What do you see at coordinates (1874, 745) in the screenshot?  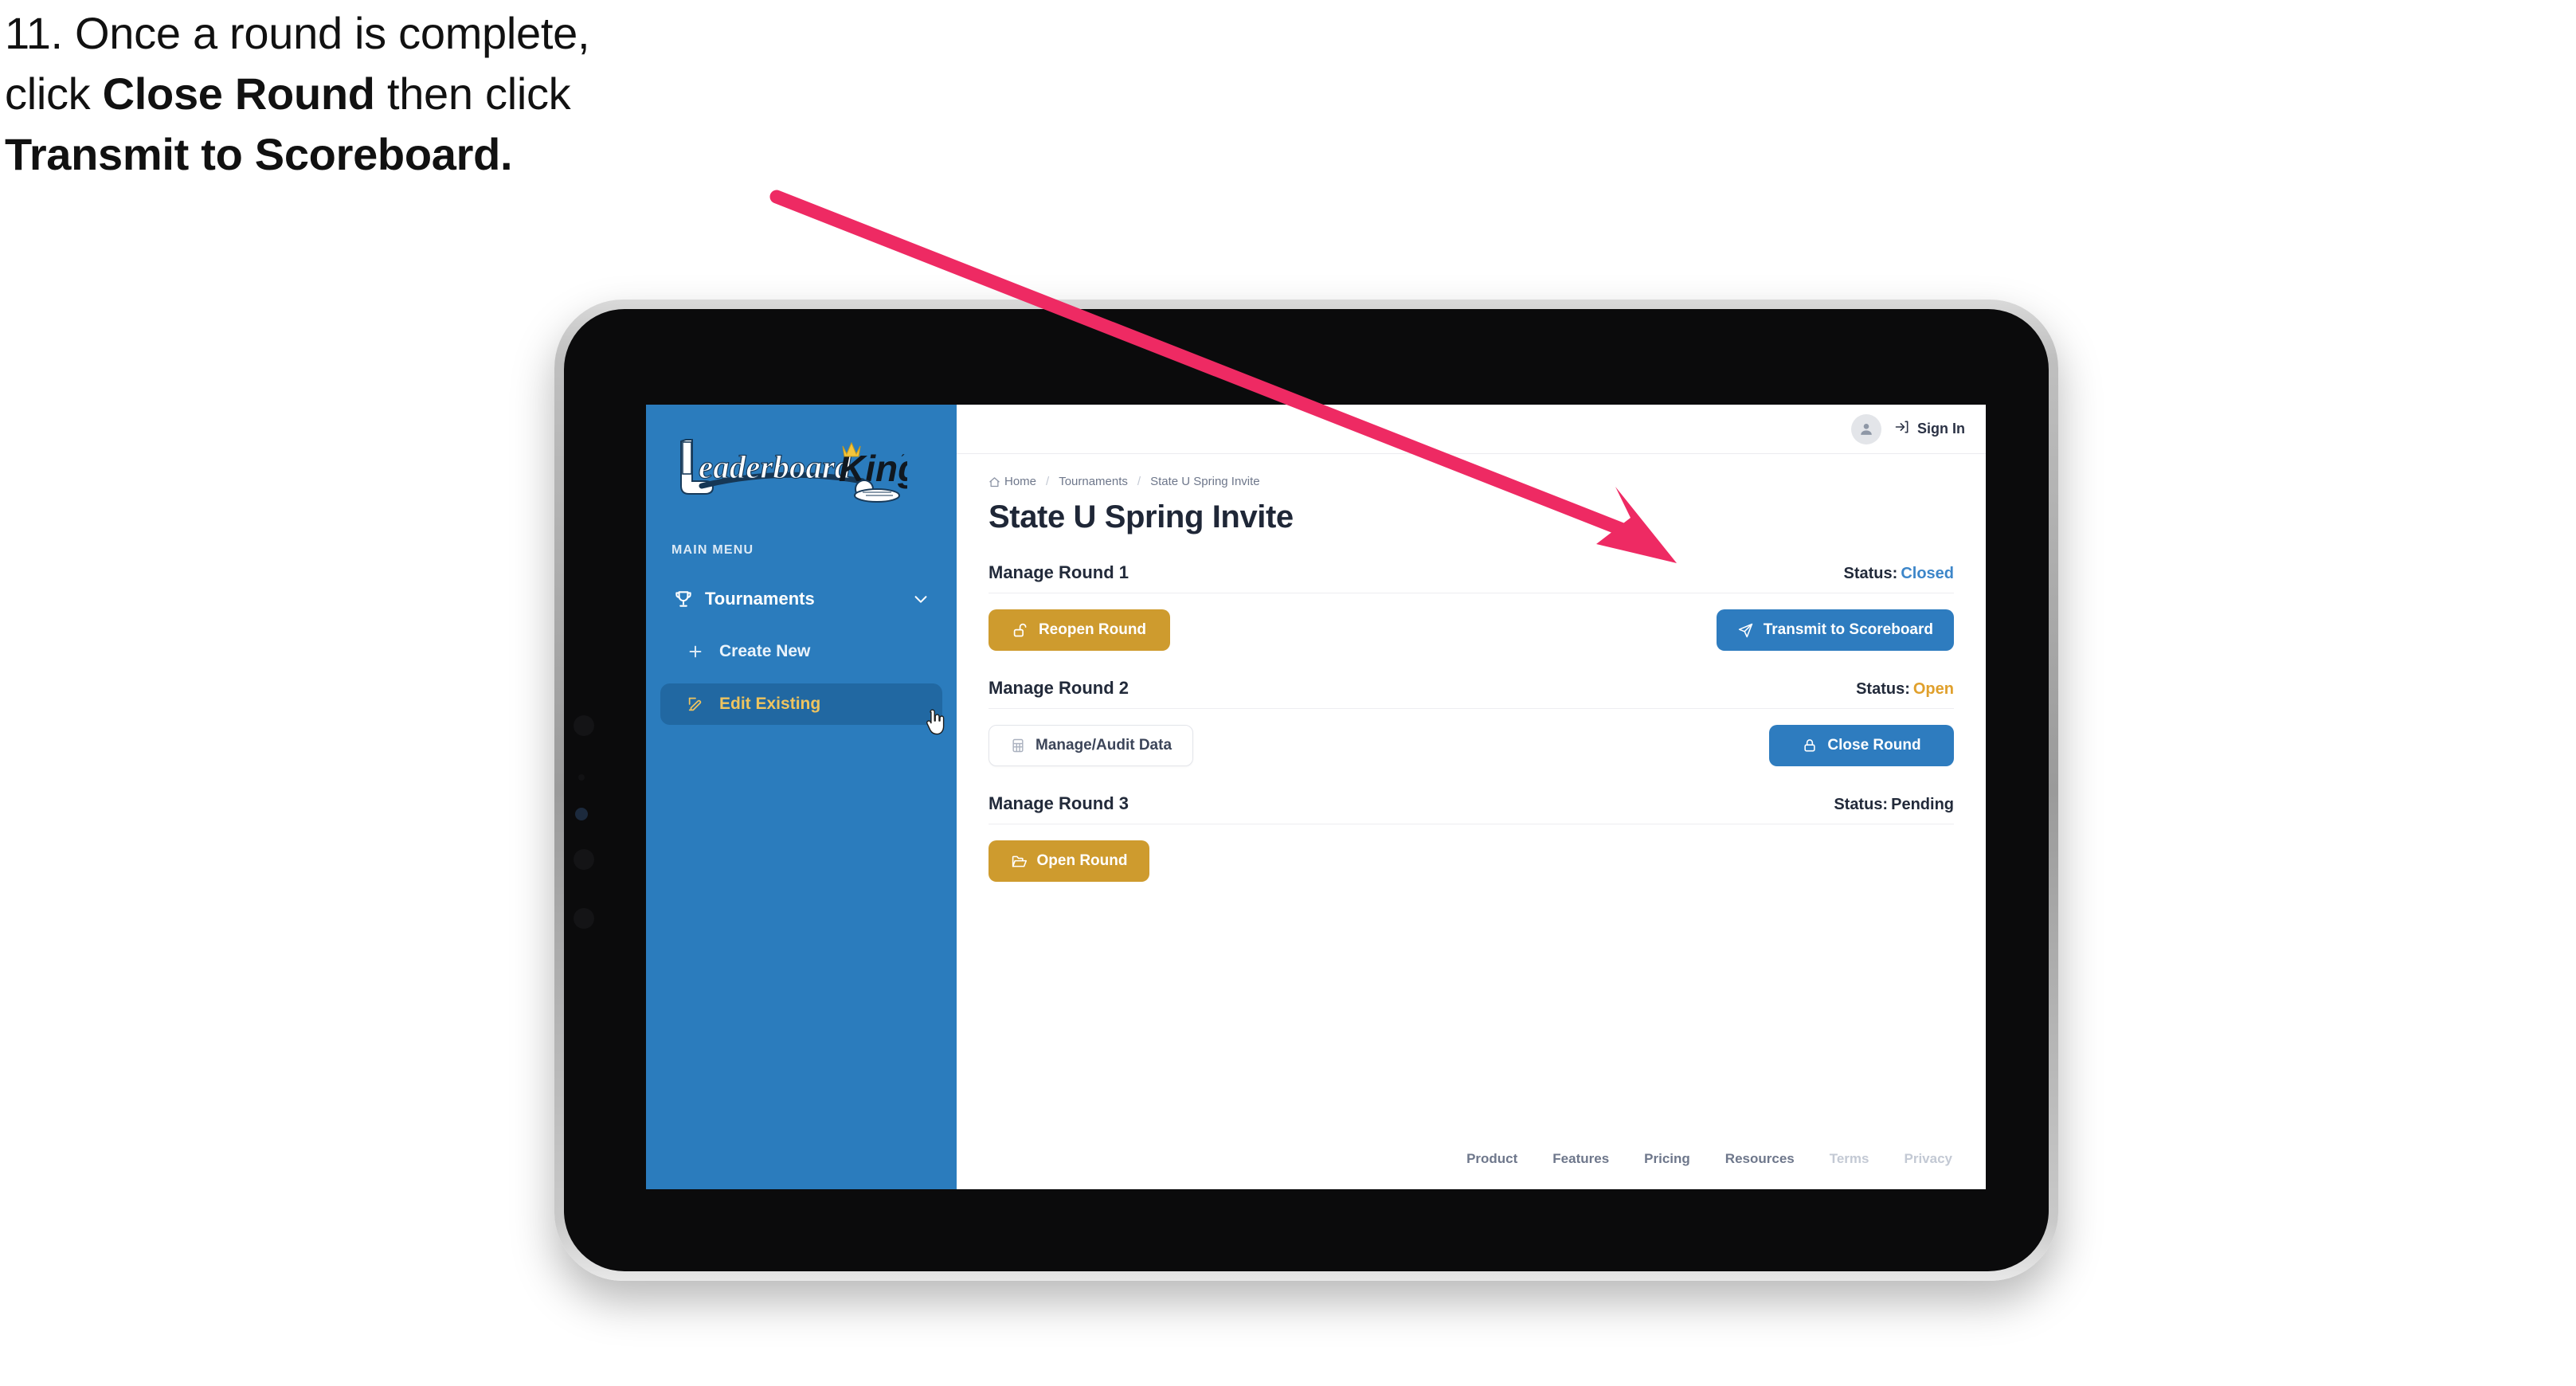 I see `close-round-label: Close Round` at bounding box center [1874, 745].